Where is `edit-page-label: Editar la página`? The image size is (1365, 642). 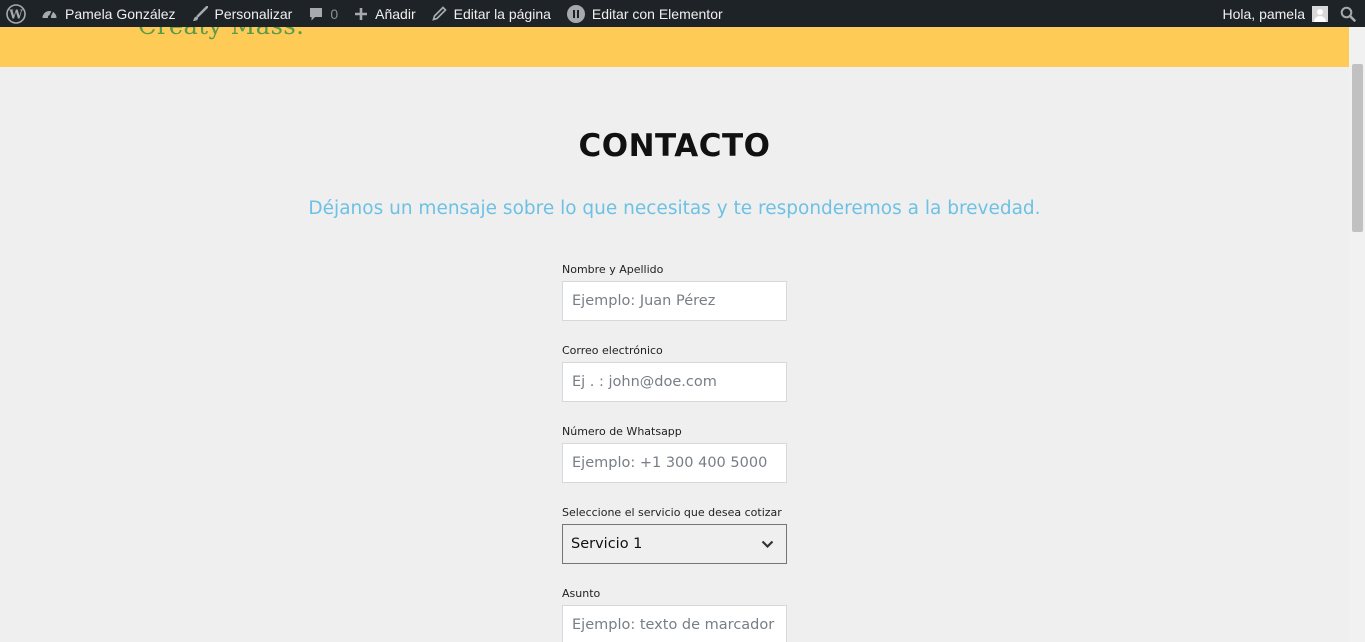
edit-page-label: Editar la página is located at coordinates (502, 13).